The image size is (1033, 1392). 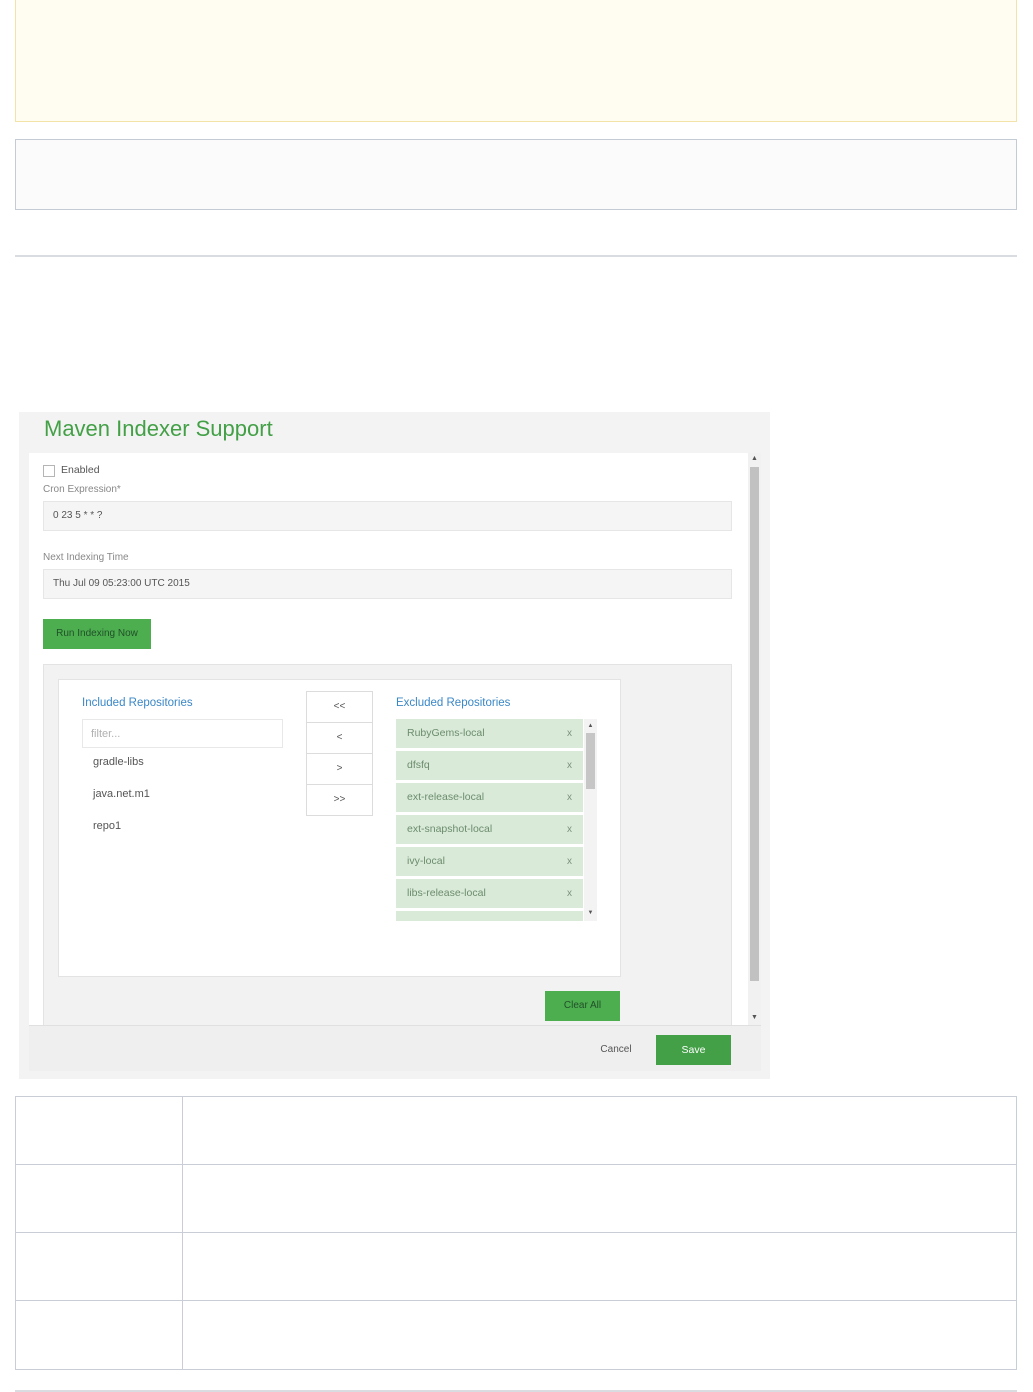 What do you see at coordinates (339, 769) in the screenshot?
I see `include-selected-button: >` at bounding box center [339, 769].